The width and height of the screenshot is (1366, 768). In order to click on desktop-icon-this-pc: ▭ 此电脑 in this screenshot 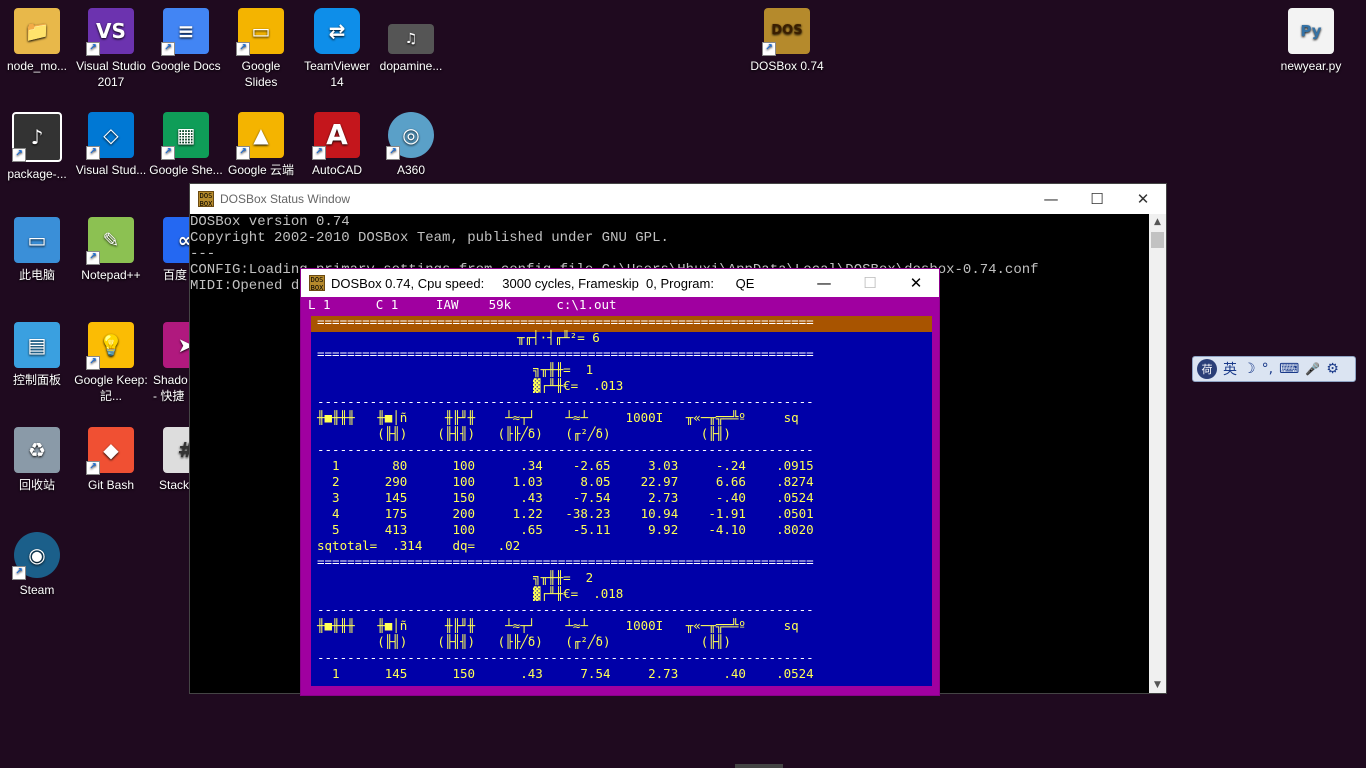, I will do `click(37, 250)`.